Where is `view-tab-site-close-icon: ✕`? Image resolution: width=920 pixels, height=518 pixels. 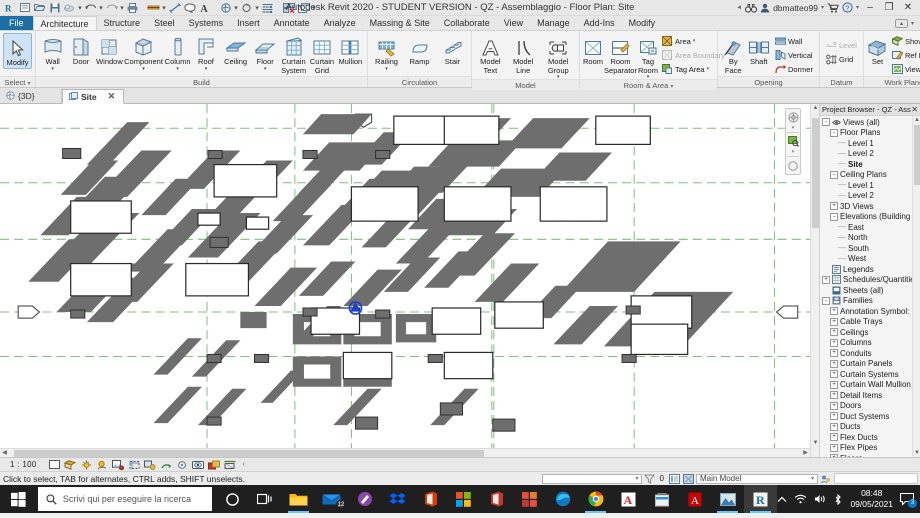
view-tab-site-close-icon: ✕ is located at coordinates (112, 96).